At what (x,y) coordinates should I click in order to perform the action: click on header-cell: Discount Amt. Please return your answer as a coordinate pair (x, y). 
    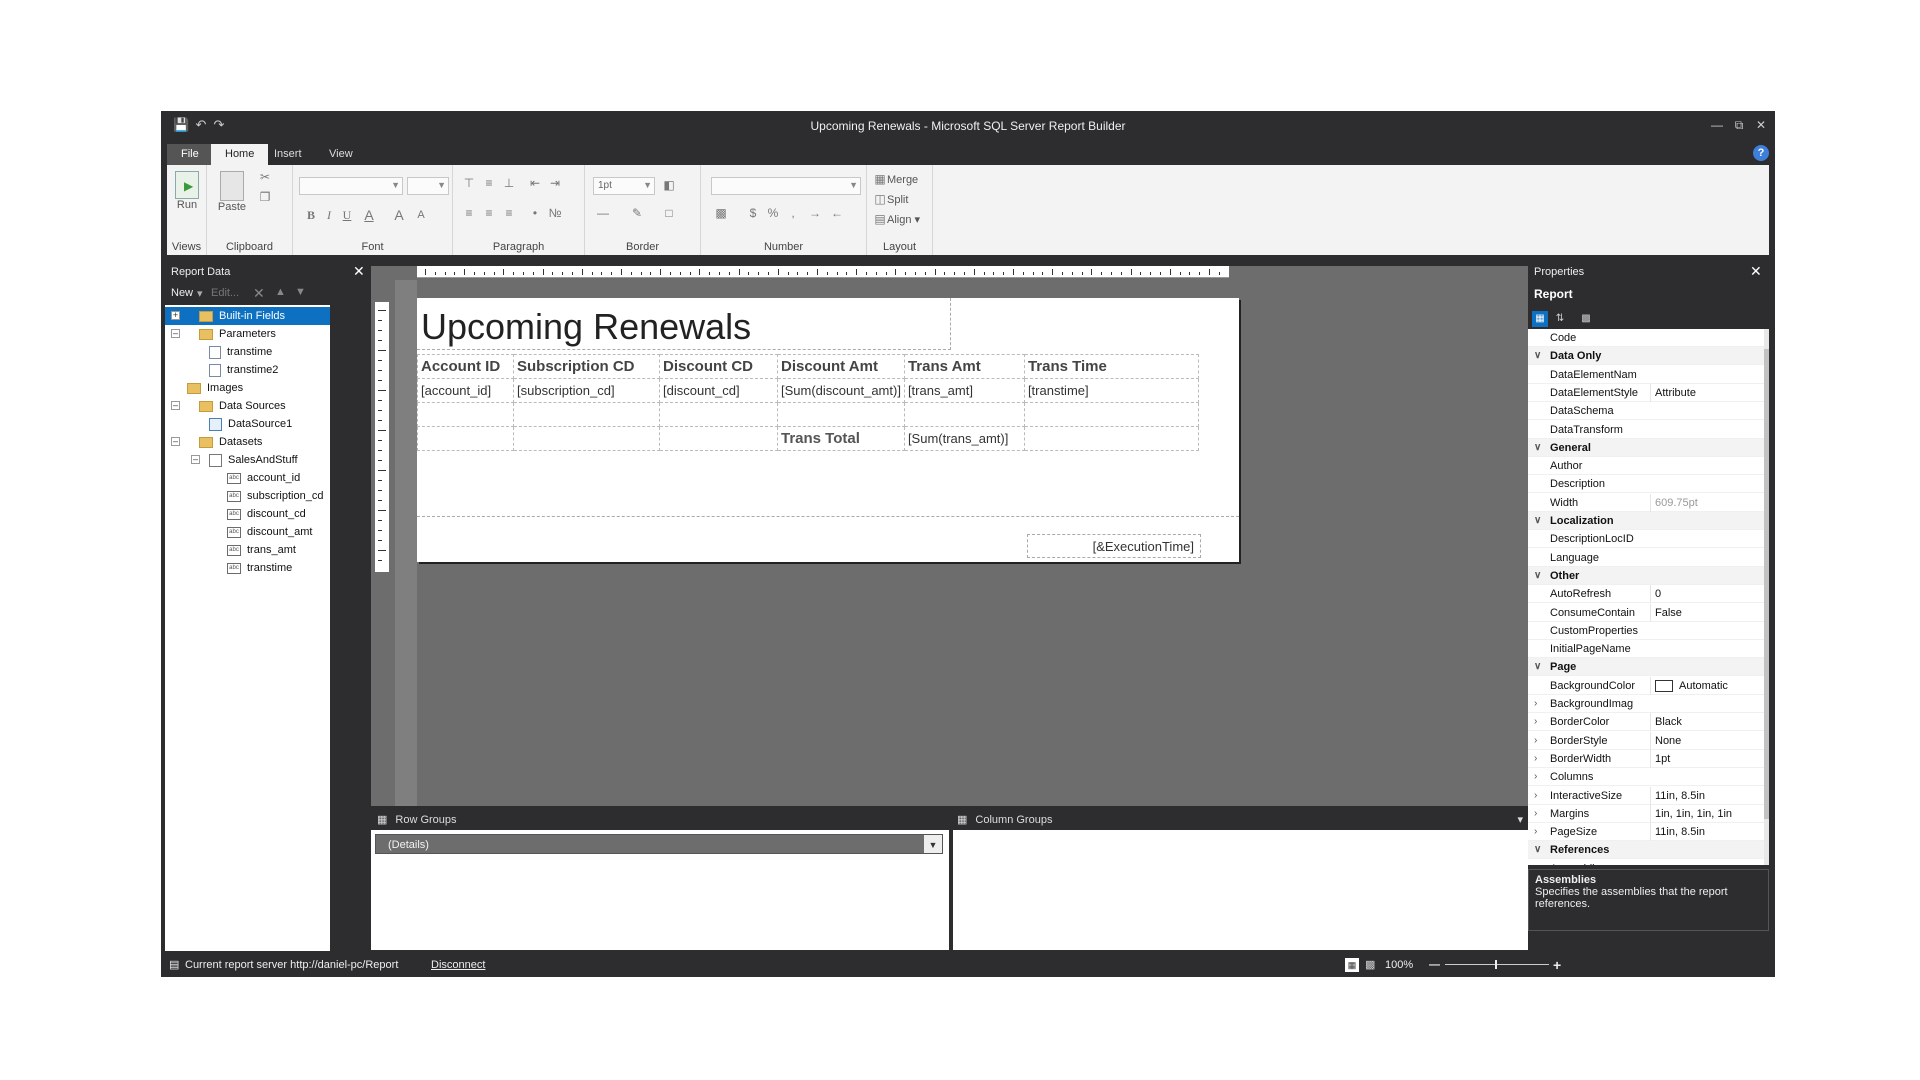
    Looking at the image, I should click on (841, 366).